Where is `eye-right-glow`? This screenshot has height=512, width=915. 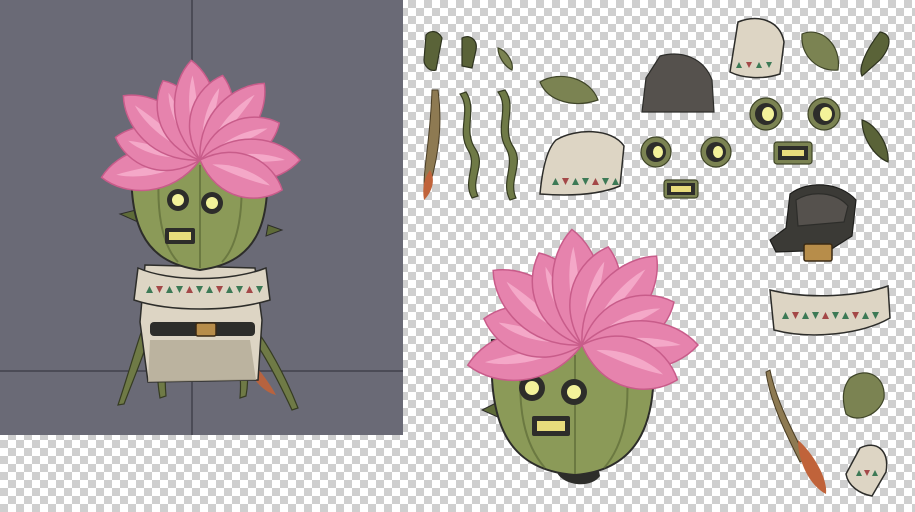 eye-right-glow is located at coordinates (212, 203).